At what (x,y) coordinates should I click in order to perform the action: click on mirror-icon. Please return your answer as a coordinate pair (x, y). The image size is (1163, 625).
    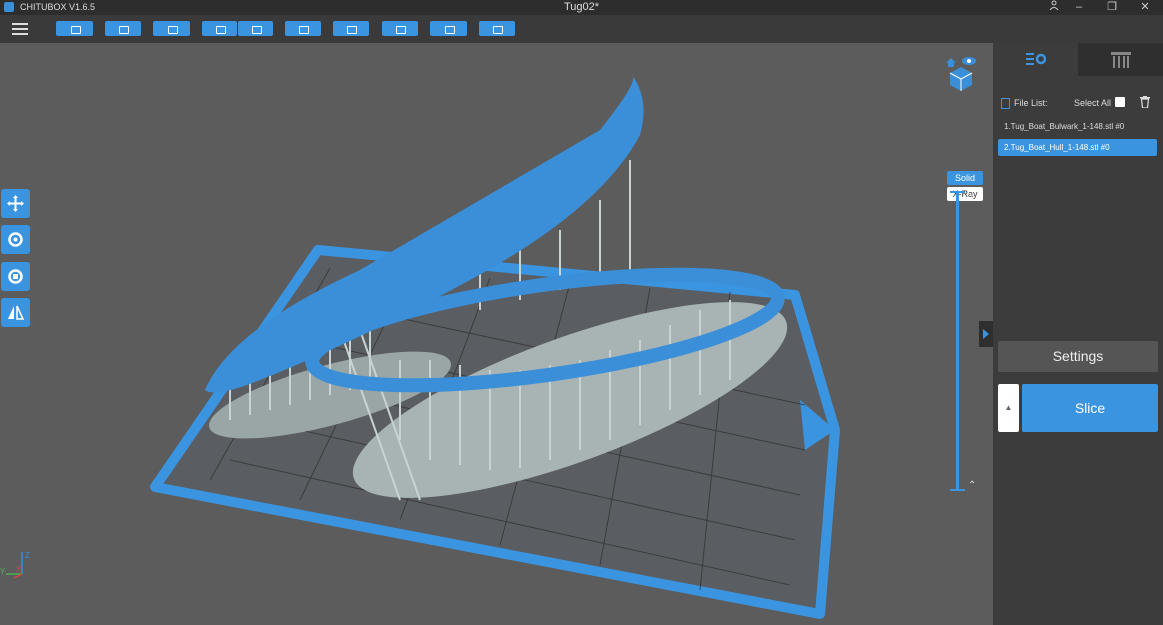
    Looking at the image, I should click on (15, 312).